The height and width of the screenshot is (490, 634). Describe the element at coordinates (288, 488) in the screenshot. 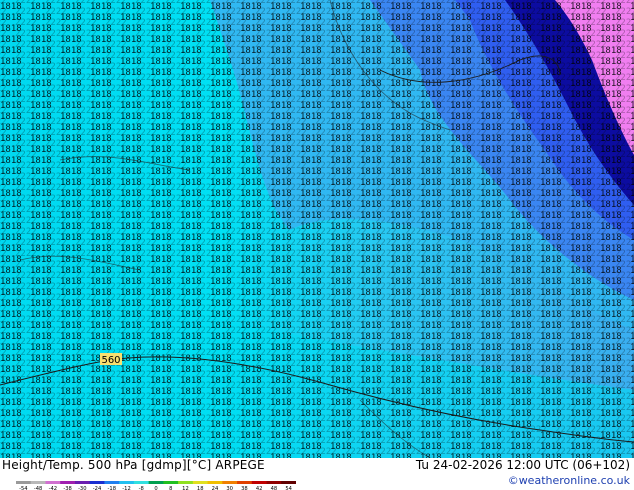

I see `scale-tick-label: 54` at that location.